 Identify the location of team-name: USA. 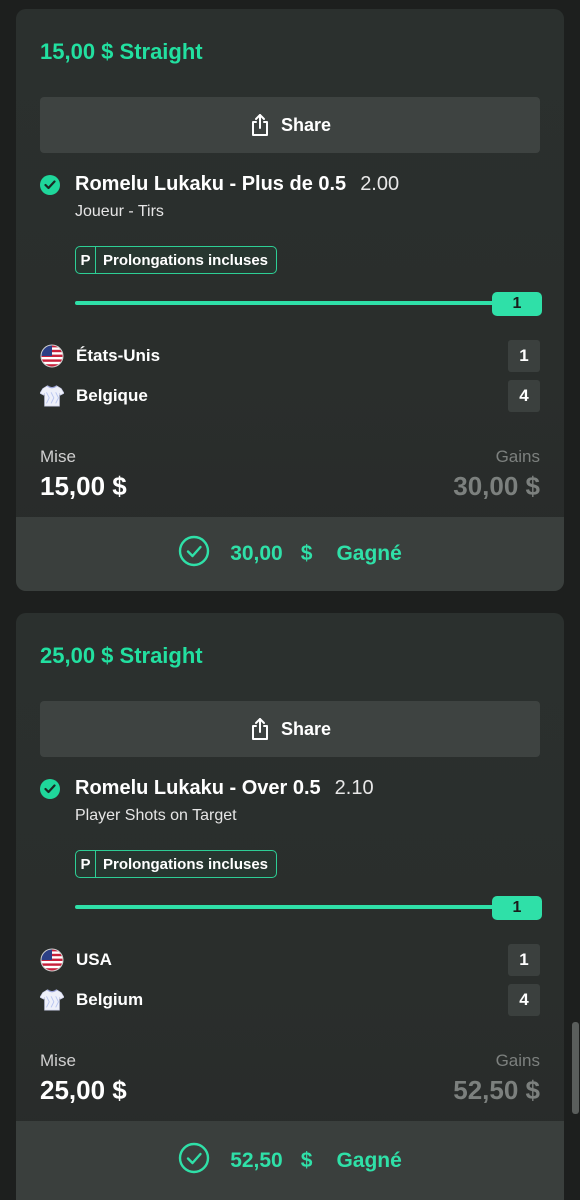
(94, 959).